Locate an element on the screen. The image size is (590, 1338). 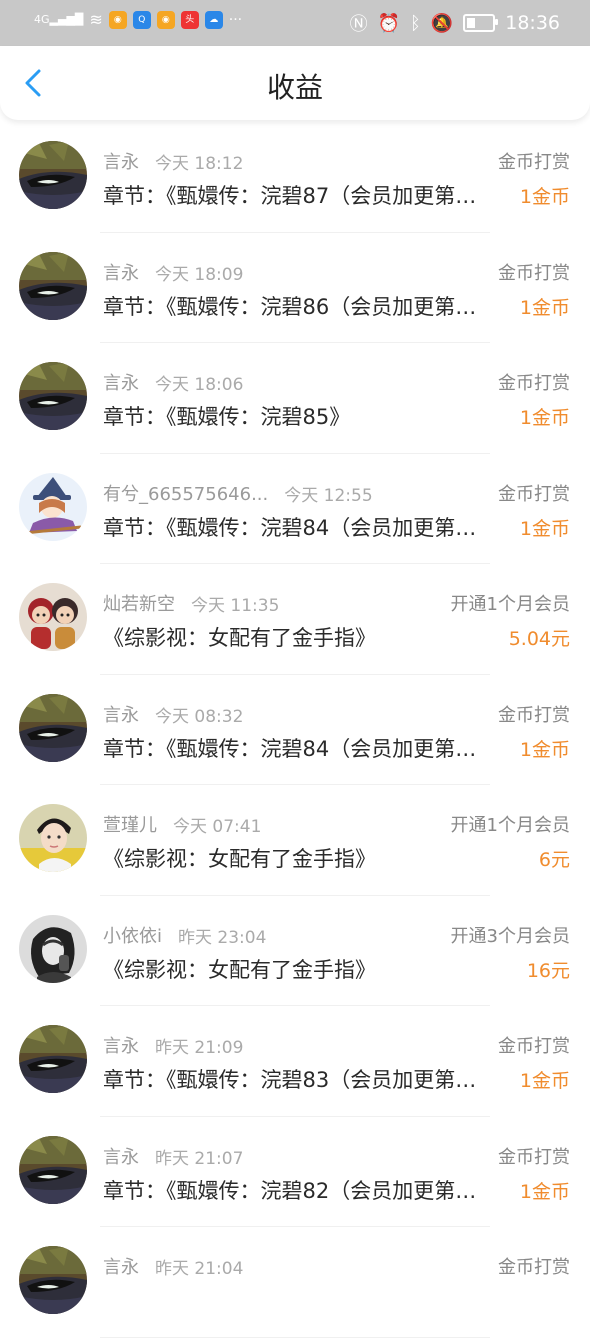
weather-icon: ☁ is located at coordinates (213, 19).